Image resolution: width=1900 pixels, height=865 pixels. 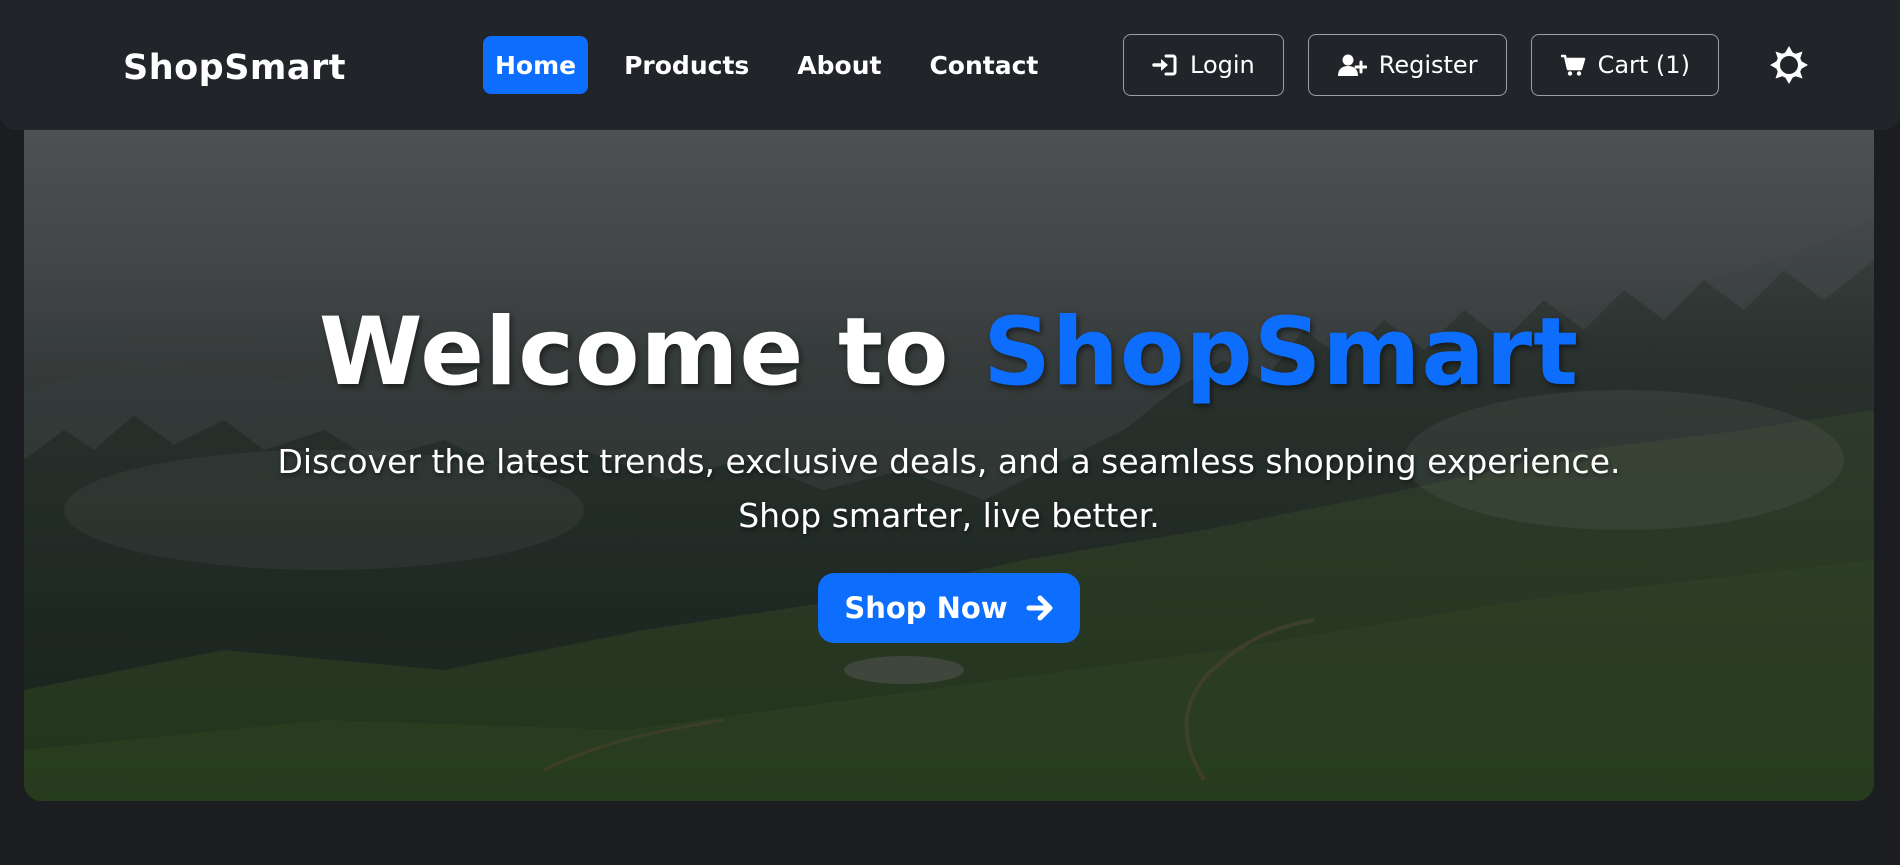 I want to click on shop-now-button: Shop Now, so click(x=949, y=608).